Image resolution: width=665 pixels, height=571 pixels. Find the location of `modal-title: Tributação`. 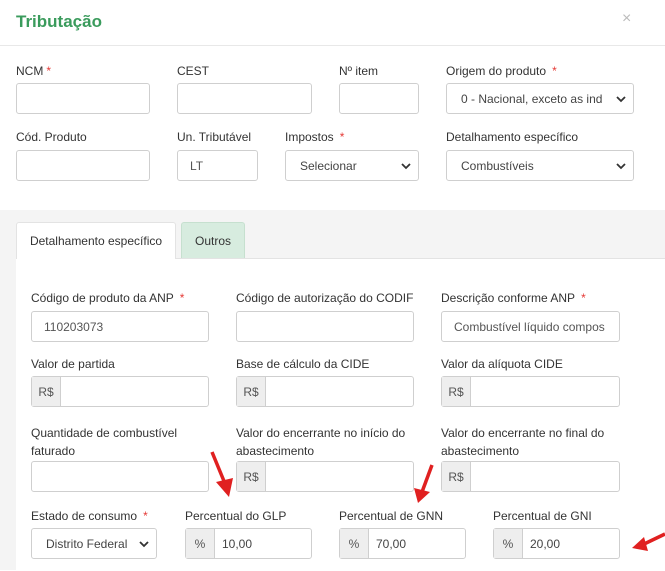

modal-title: Tributação is located at coordinates (59, 21).